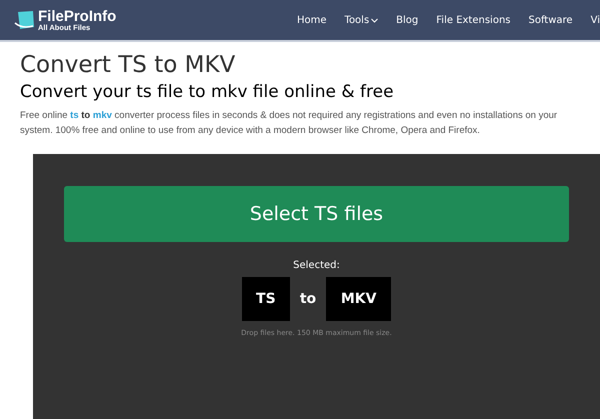  Describe the element at coordinates (316, 266) in the screenshot. I see `selected-label: Selected:` at that location.